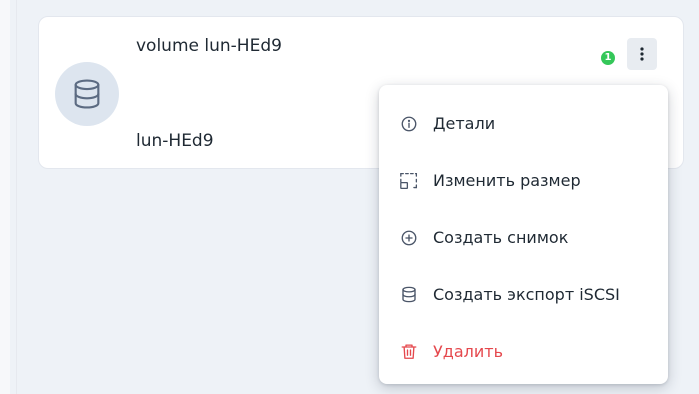 The width and height of the screenshot is (699, 394). I want to click on menu-item-label: Создать снимок, so click(501, 237).